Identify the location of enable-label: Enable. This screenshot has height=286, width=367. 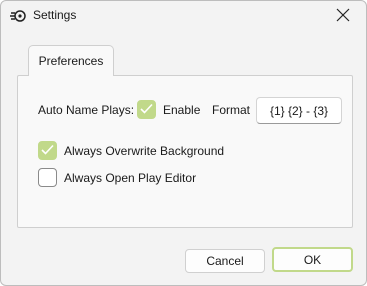
(182, 110).